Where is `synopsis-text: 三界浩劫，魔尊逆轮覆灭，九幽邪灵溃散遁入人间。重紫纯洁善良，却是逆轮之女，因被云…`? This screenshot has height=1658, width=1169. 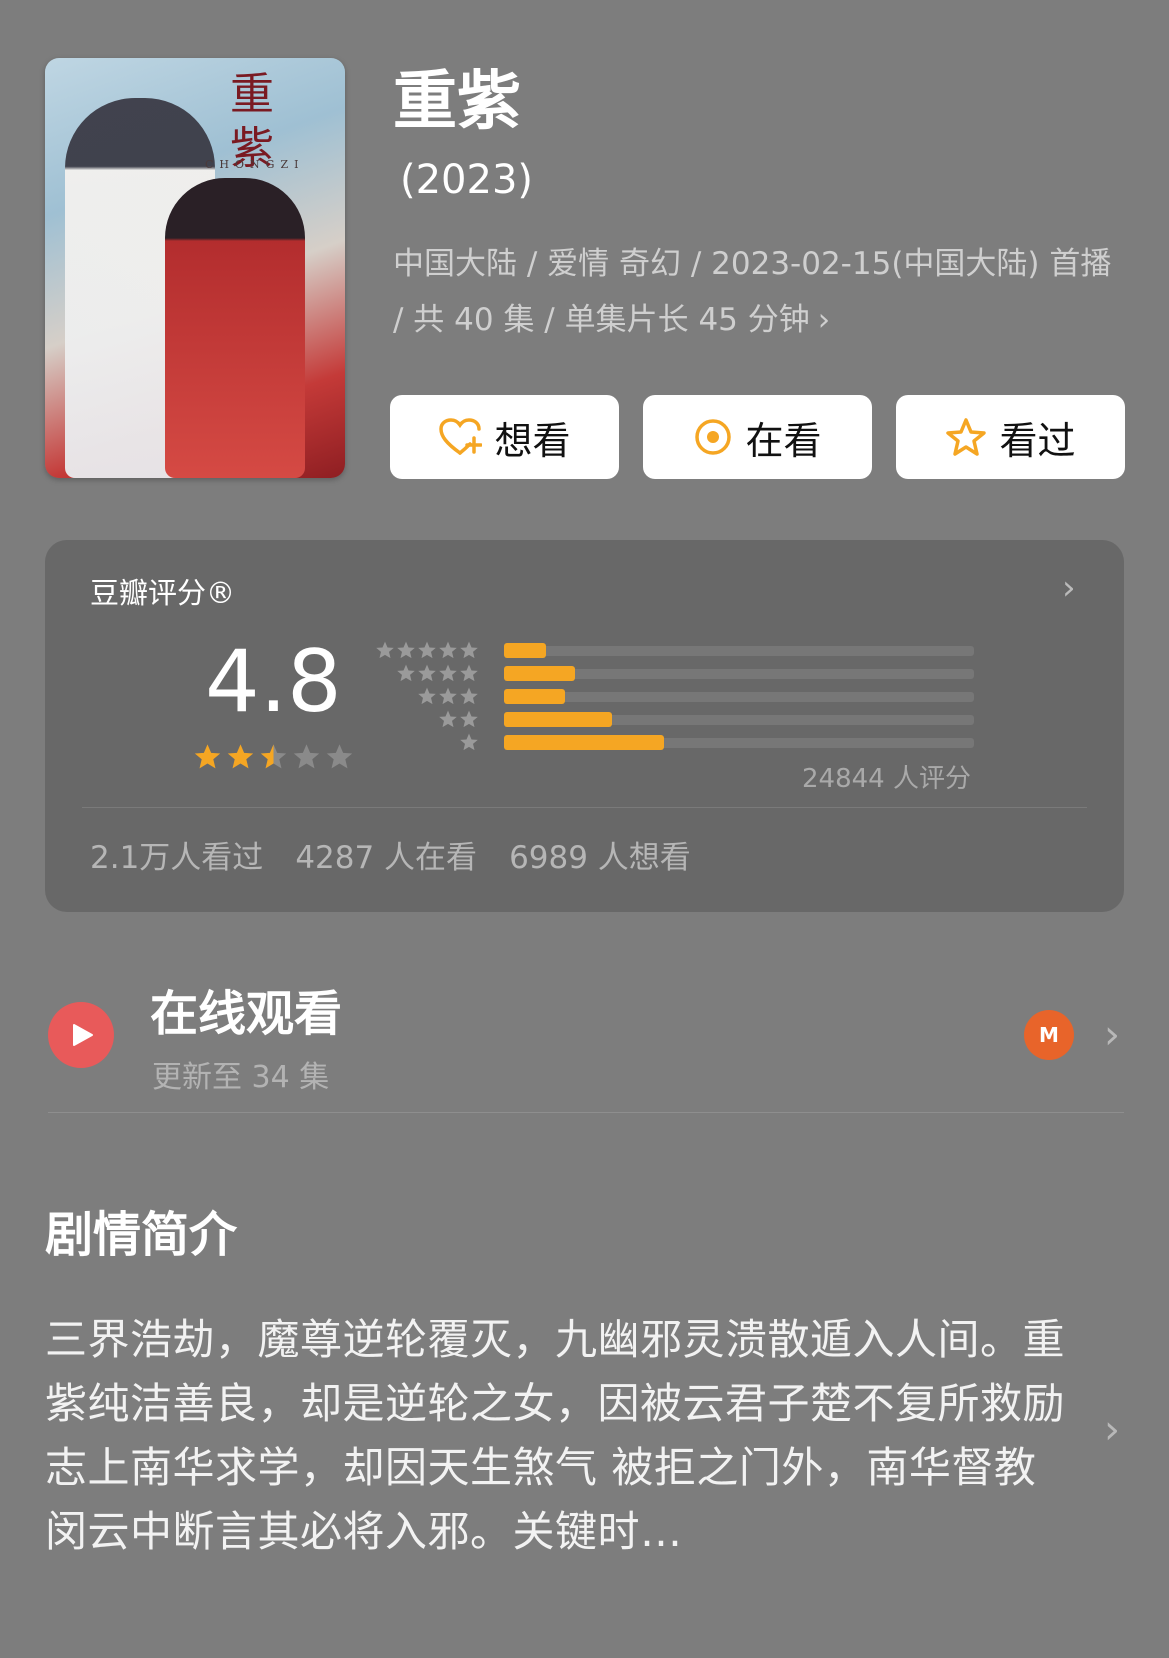
synopsis-text: 三界浩劫，魔尊逆轮覆灭，九幽邪灵溃散遁入人间。重紫纯洁善良，却是逆轮之女，因被云… is located at coordinates (560, 1436).